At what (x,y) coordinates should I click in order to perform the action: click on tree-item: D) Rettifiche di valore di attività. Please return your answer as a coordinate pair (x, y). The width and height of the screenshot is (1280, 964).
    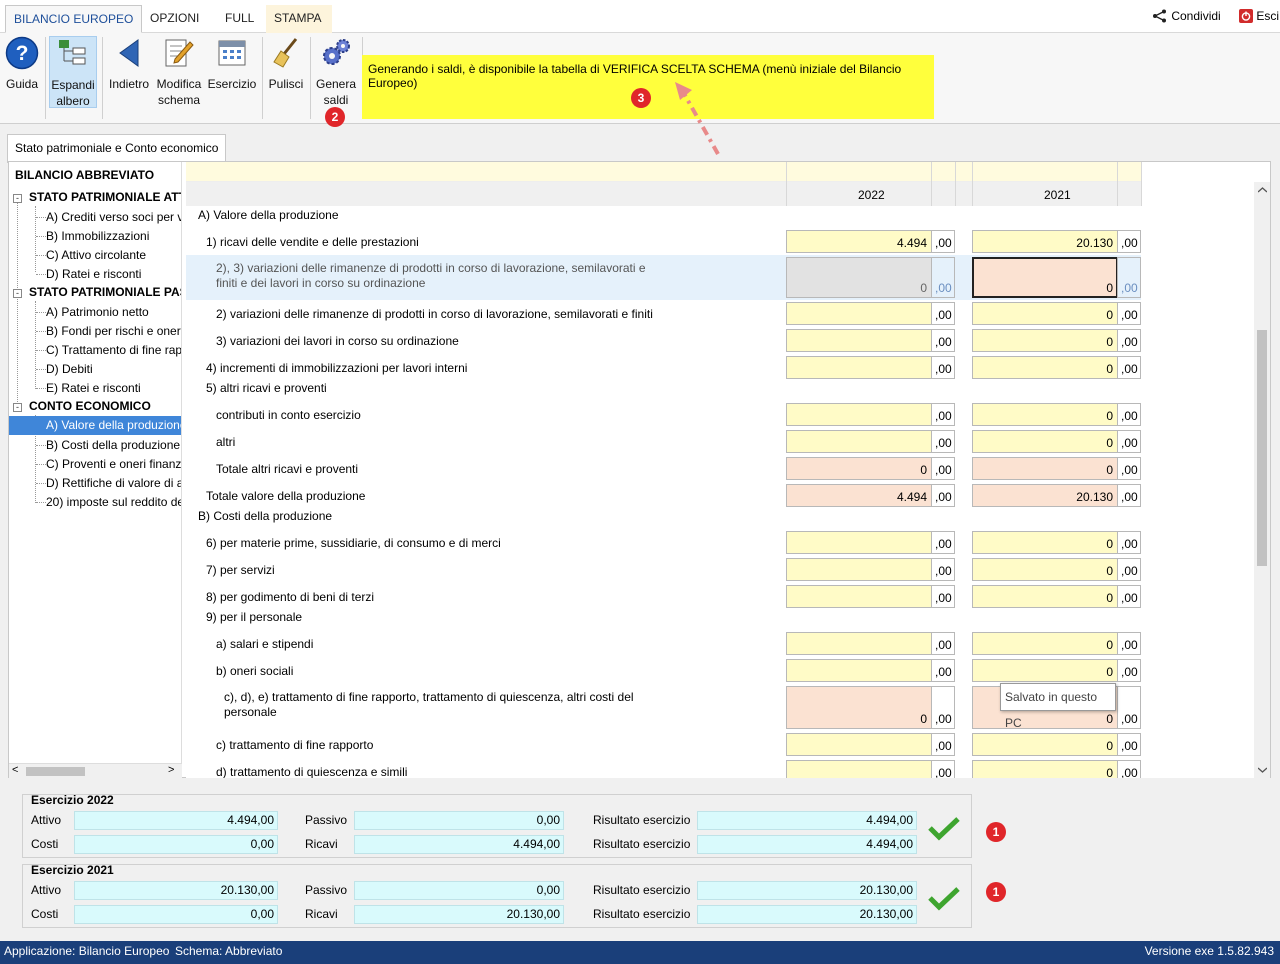
    Looking at the image, I should click on (113, 483).